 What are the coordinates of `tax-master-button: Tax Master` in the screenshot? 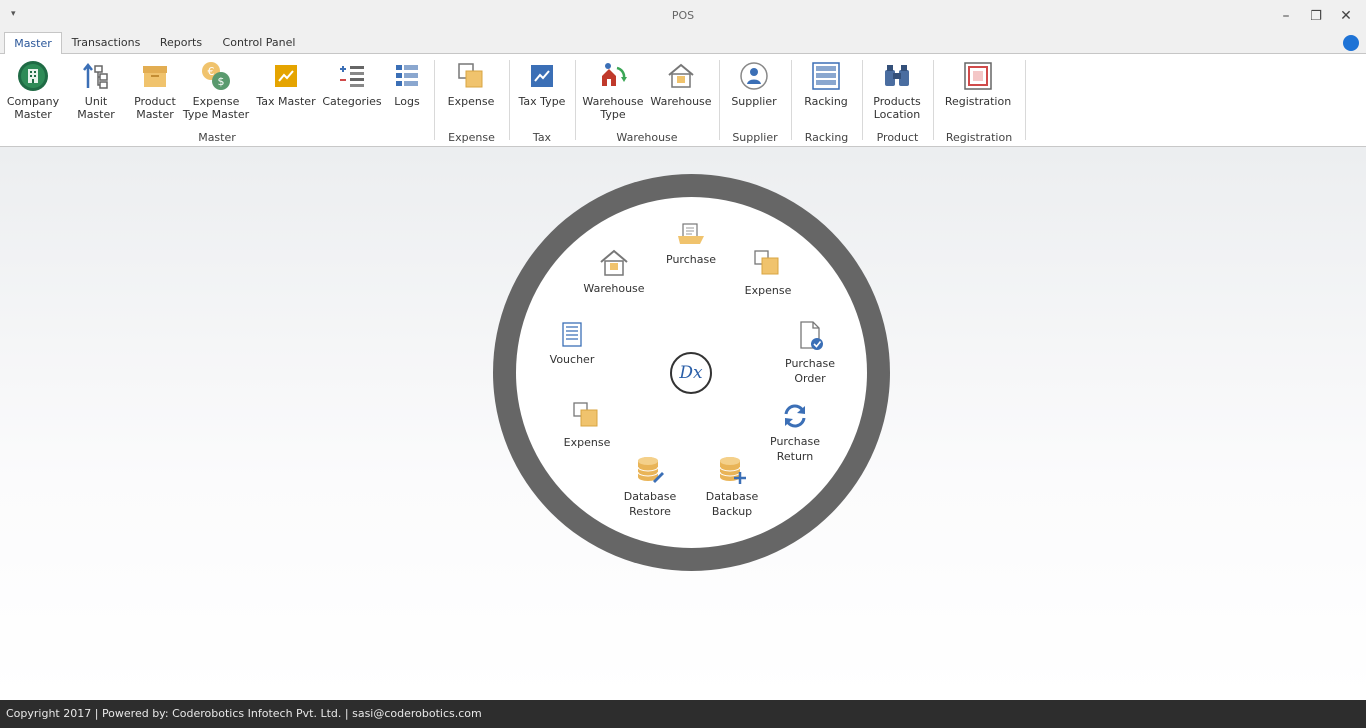 It's located at (286, 84).